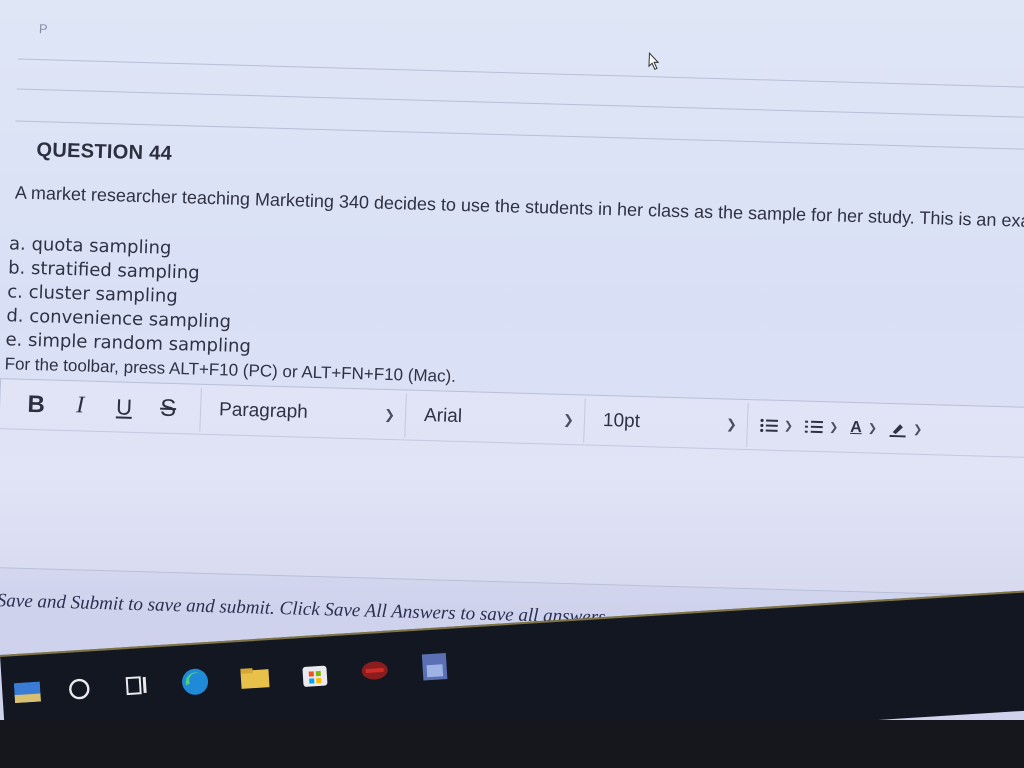 This screenshot has width=1024, height=768. I want to click on search-icon, so click(79, 689).